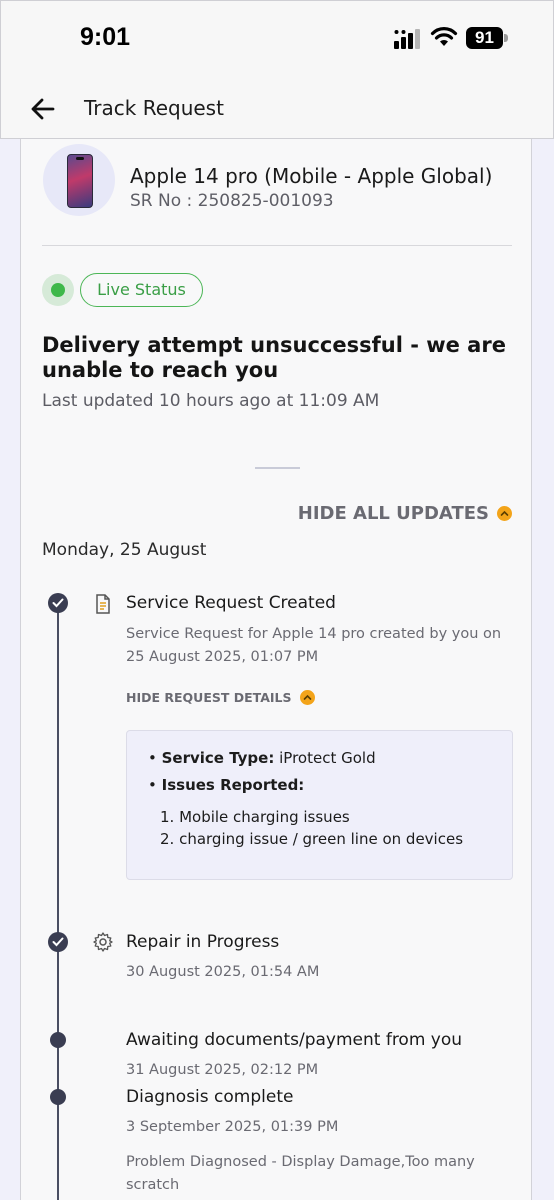  I want to click on battery-icon: 91, so click(487, 38).